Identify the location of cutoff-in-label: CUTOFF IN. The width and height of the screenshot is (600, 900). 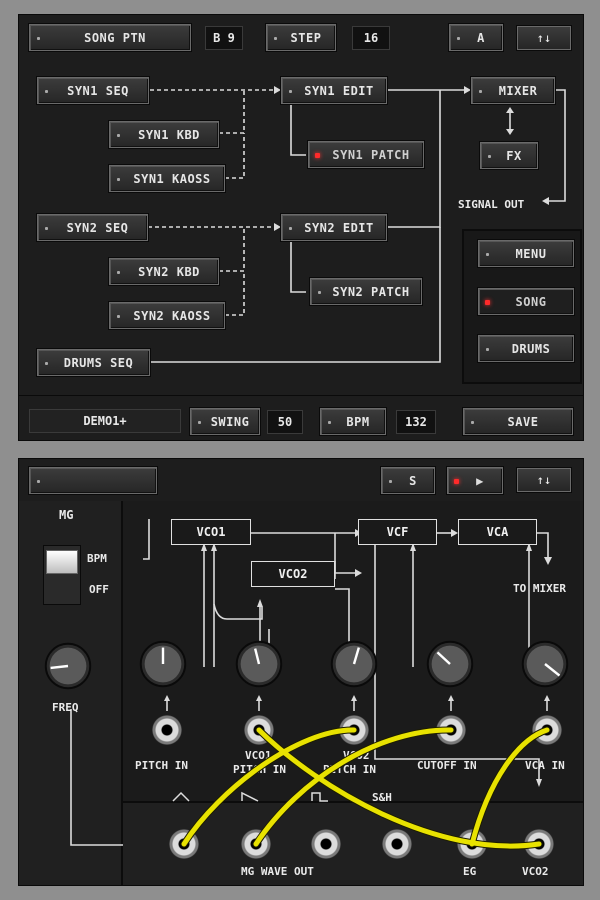
(447, 765).